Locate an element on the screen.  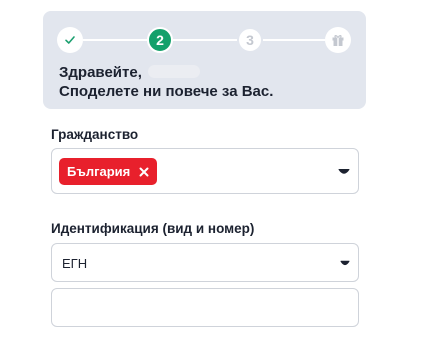
citizenship-select: България is located at coordinates (205, 171).